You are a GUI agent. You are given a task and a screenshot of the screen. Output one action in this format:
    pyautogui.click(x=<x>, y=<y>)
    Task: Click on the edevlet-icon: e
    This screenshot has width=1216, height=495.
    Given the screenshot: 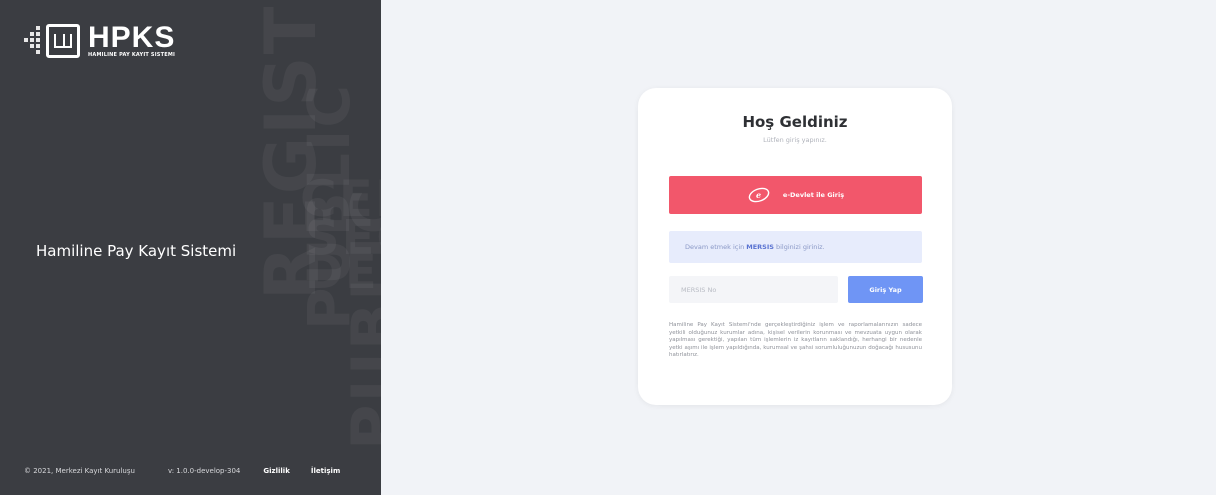 What is the action you would take?
    pyautogui.click(x=759, y=195)
    